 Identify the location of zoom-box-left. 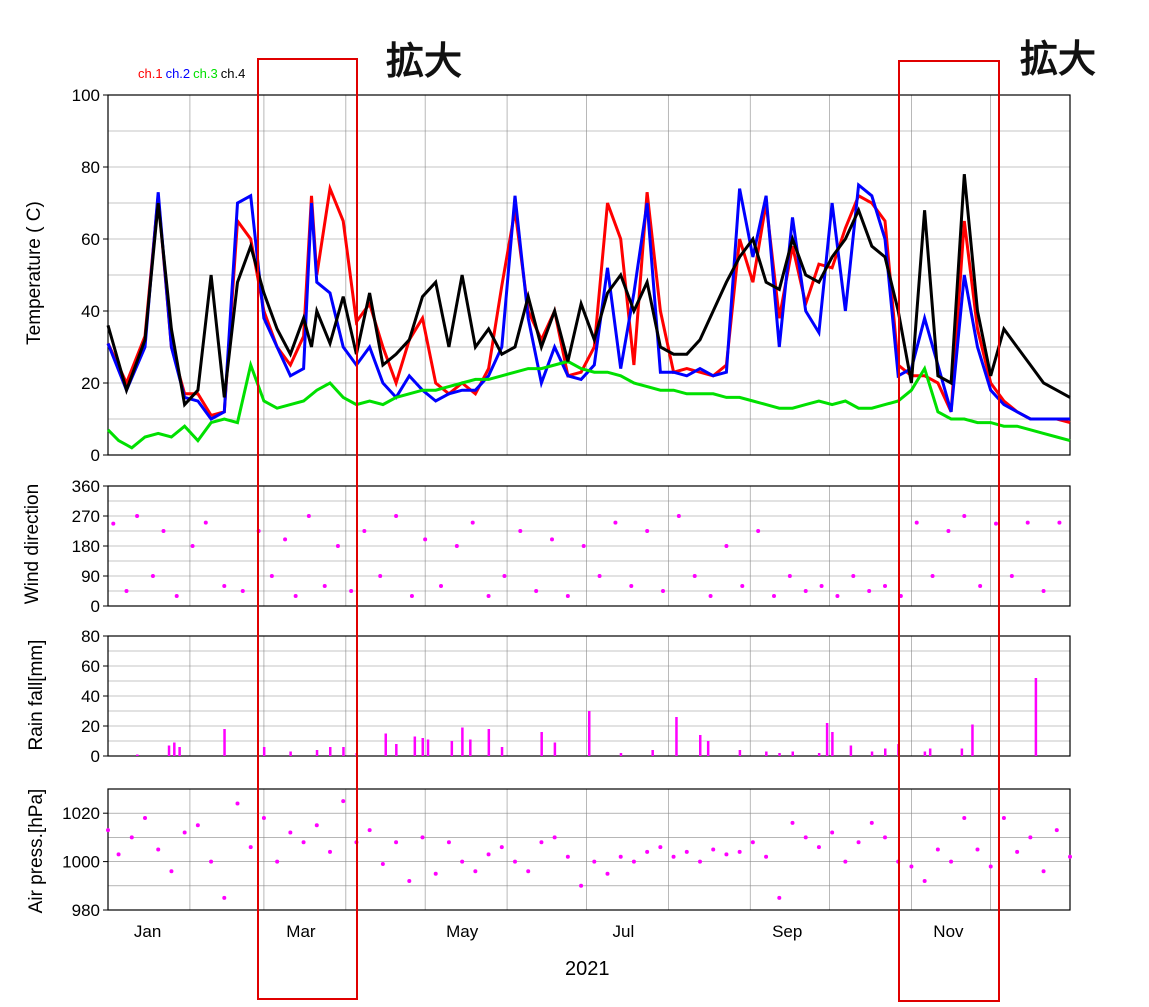
(307, 529).